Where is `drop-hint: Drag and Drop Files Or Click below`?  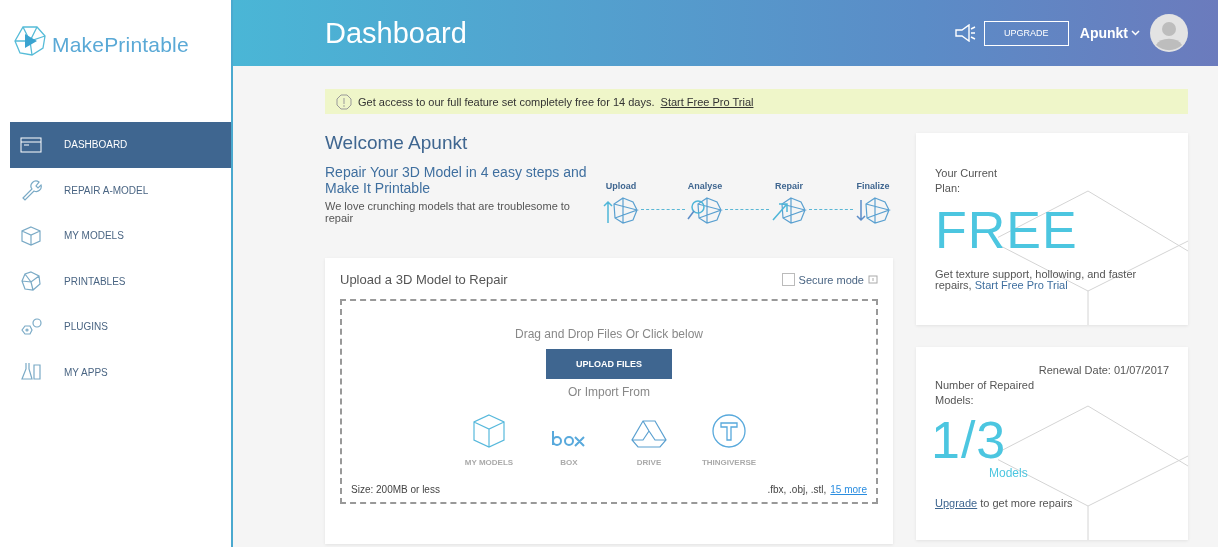 drop-hint: Drag and Drop Files Or Click below is located at coordinates (609, 334).